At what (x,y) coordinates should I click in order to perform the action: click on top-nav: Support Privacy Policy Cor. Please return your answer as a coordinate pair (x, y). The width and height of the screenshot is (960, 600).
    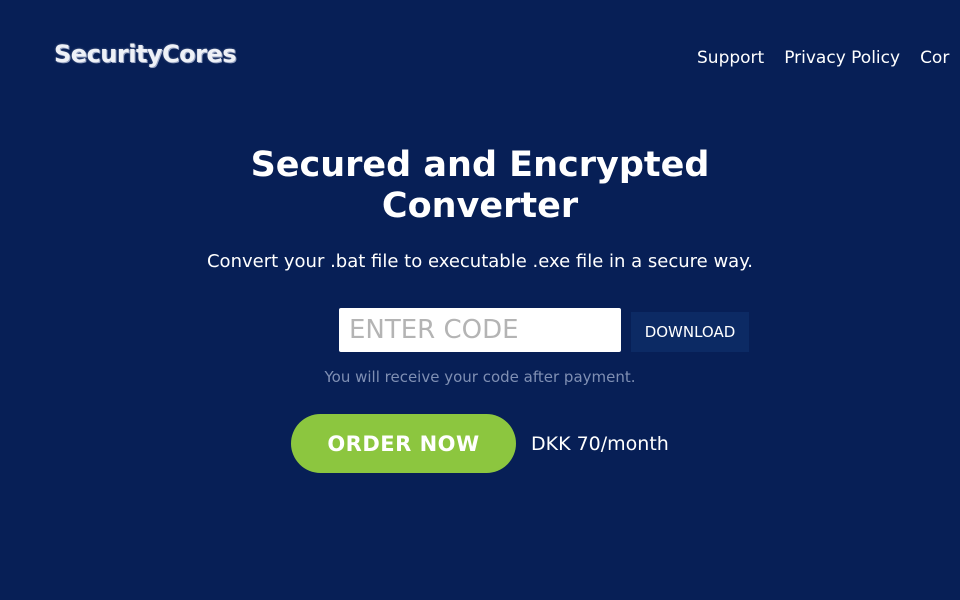
    Looking at the image, I should click on (823, 58).